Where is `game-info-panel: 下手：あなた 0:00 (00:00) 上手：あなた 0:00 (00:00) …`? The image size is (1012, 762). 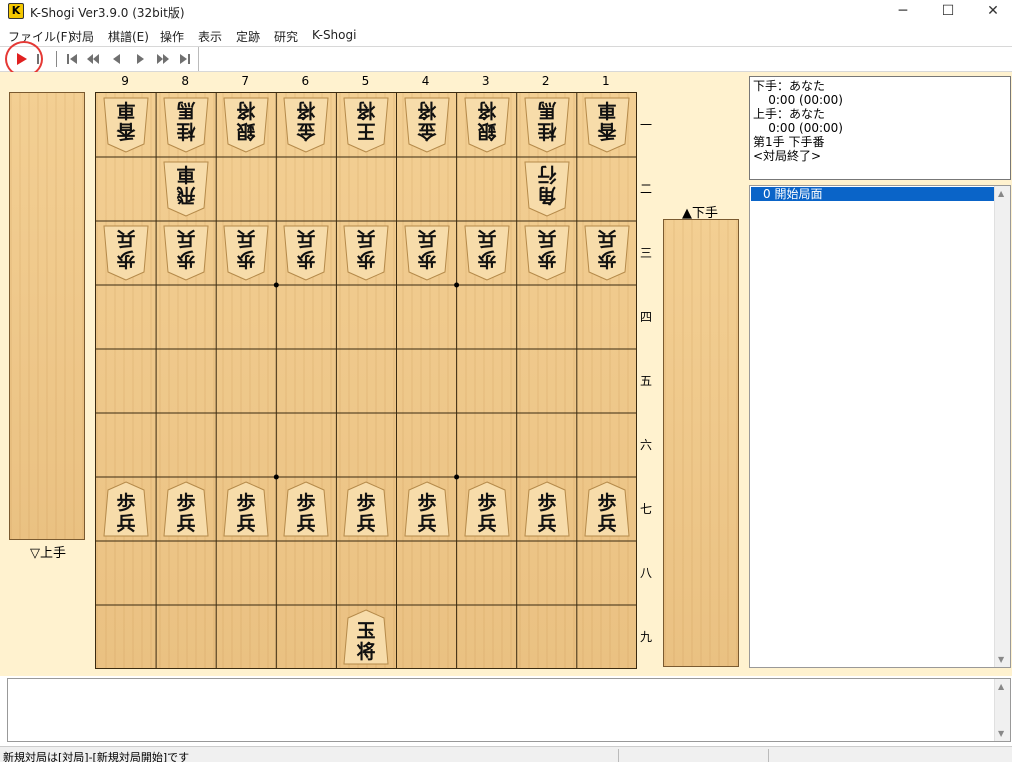 game-info-panel: 下手：あなた 0:00 (00:00) 上手：あなた 0:00 (00:00) … is located at coordinates (880, 128).